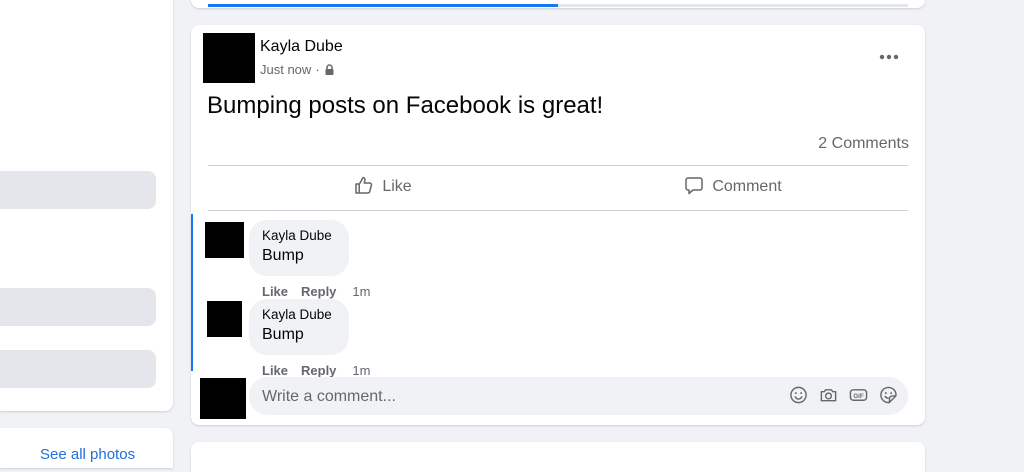 The width and height of the screenshot is (1024, 472). I want to click on previous-card, so click(558, 4).